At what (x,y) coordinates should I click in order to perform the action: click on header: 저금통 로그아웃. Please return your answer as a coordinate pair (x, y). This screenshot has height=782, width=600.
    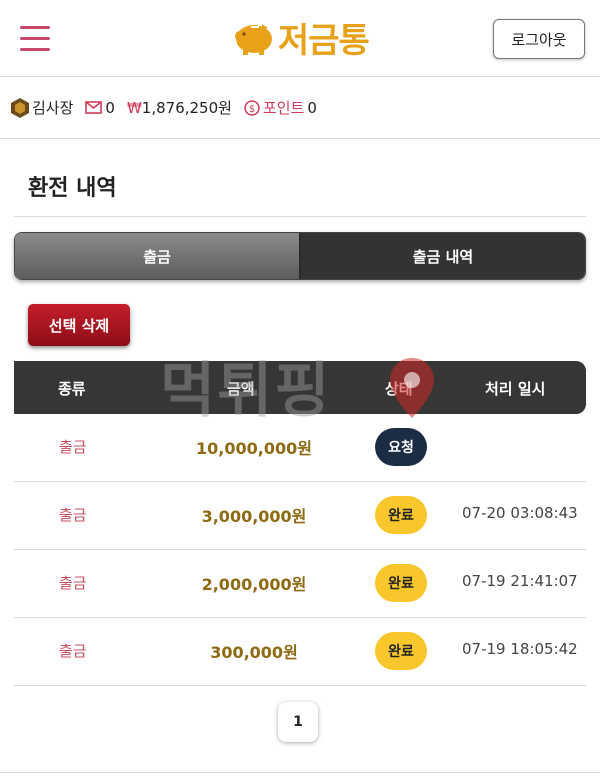
    Looking at the image, I should click on (300, 38).